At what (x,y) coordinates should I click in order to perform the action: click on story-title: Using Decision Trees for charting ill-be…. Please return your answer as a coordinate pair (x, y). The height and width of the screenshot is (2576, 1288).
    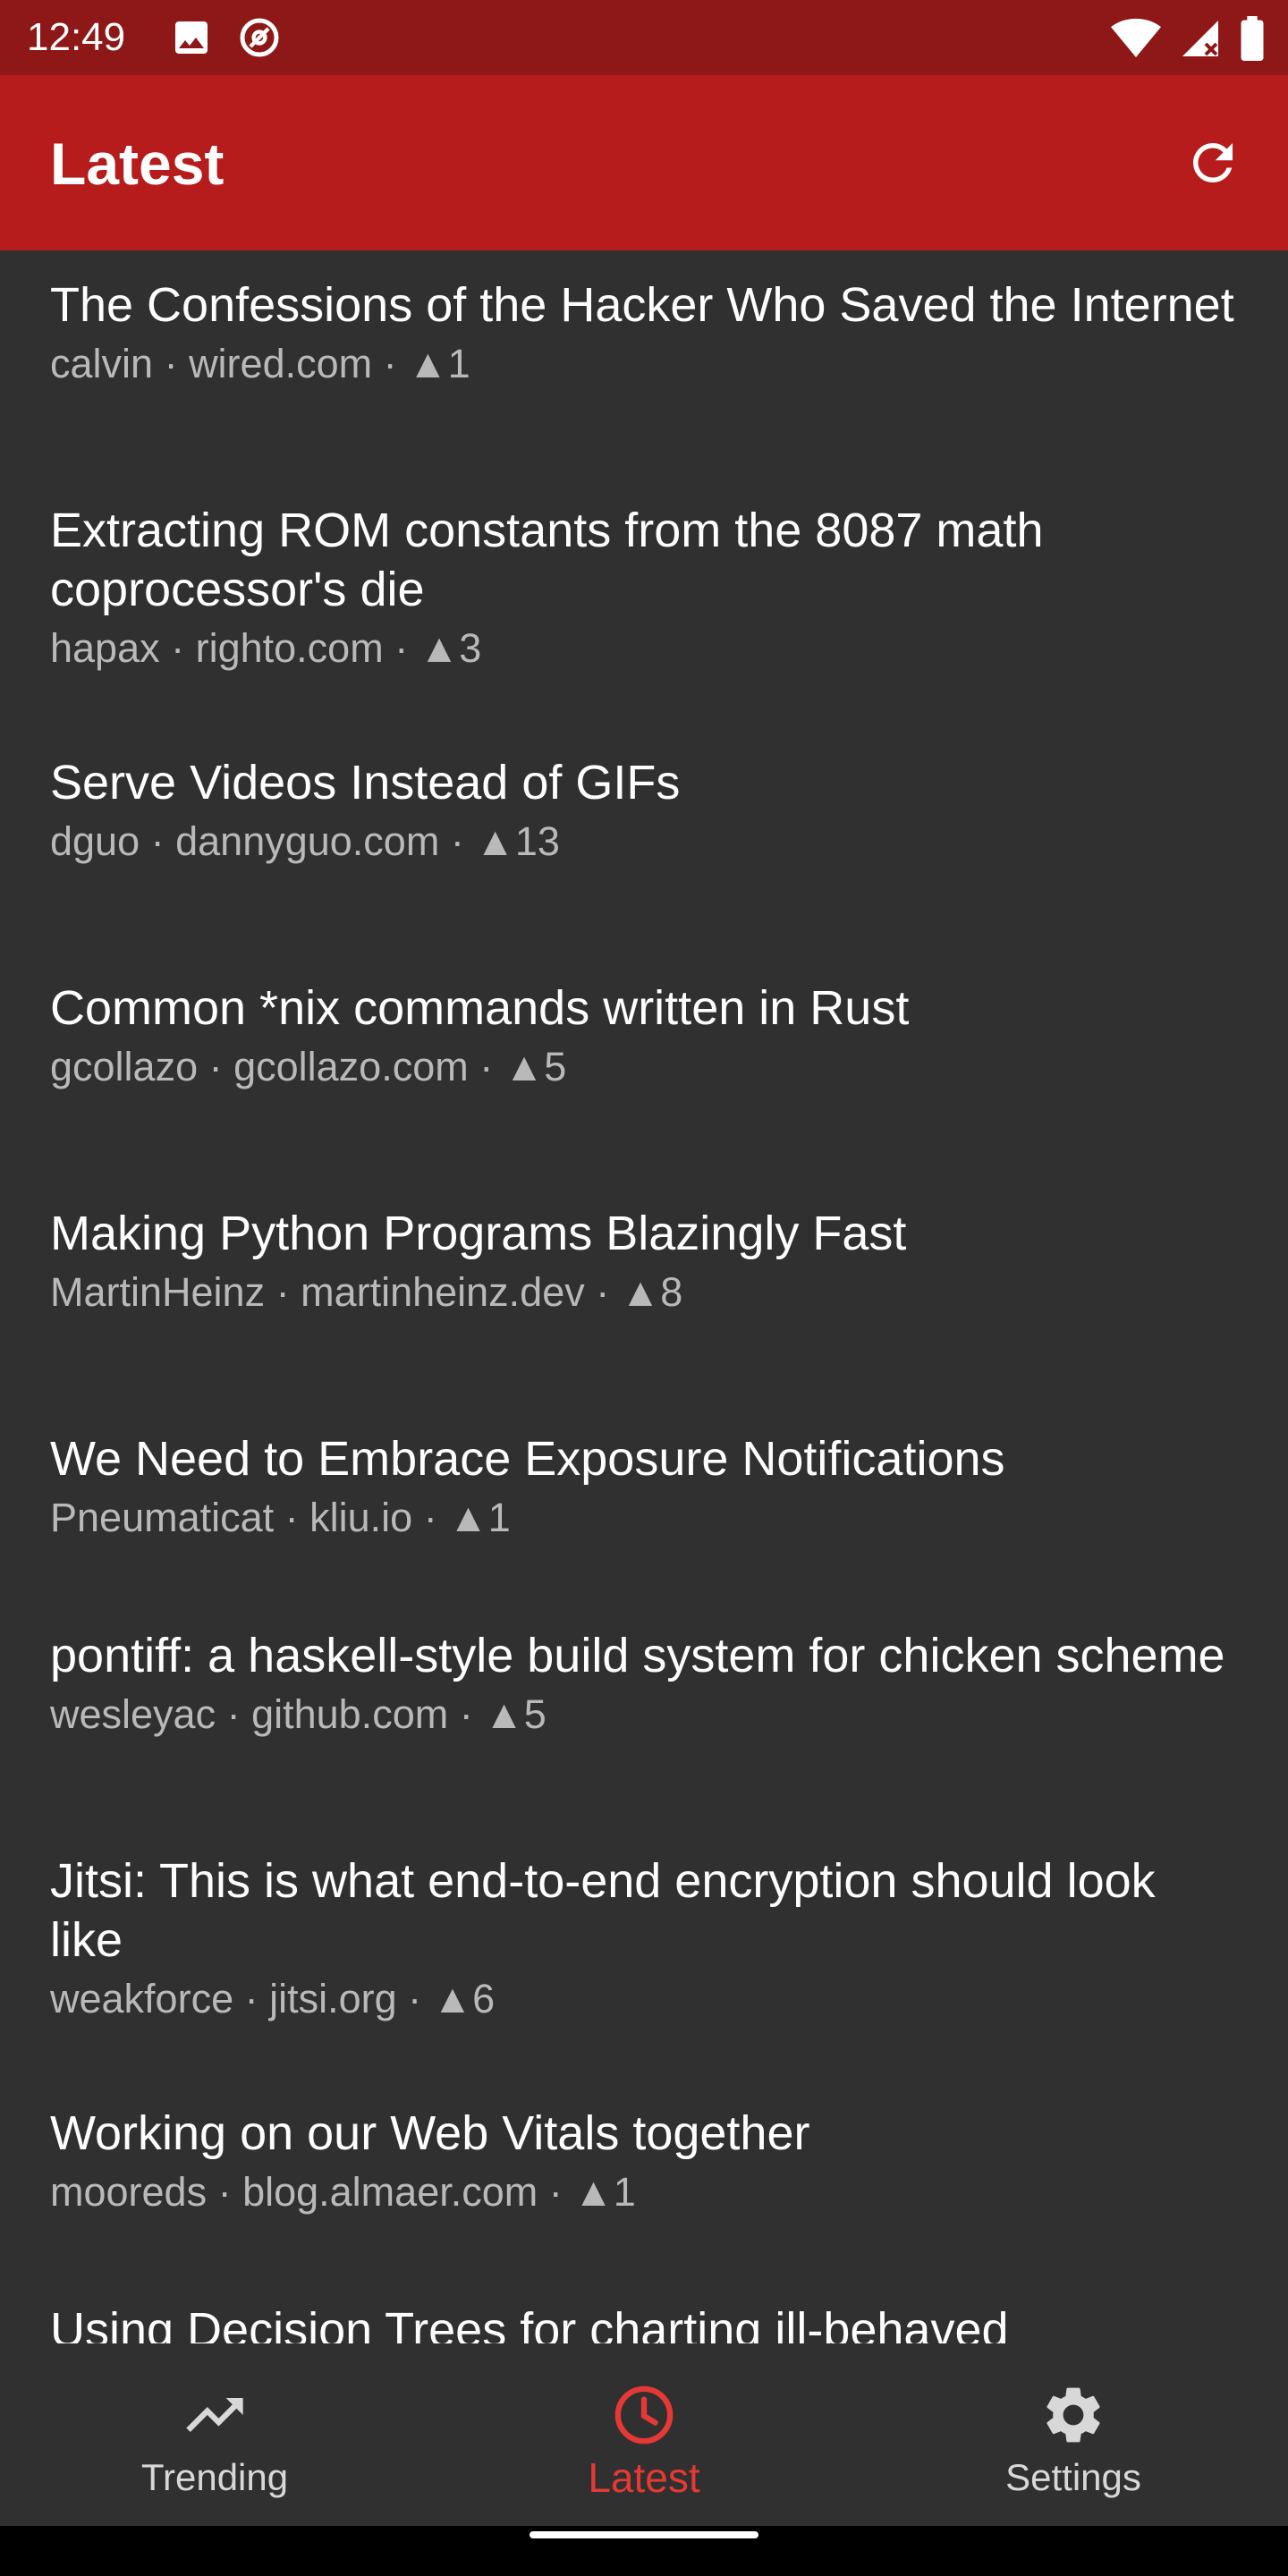
    Looking at the image, I should click on (529, 2323).